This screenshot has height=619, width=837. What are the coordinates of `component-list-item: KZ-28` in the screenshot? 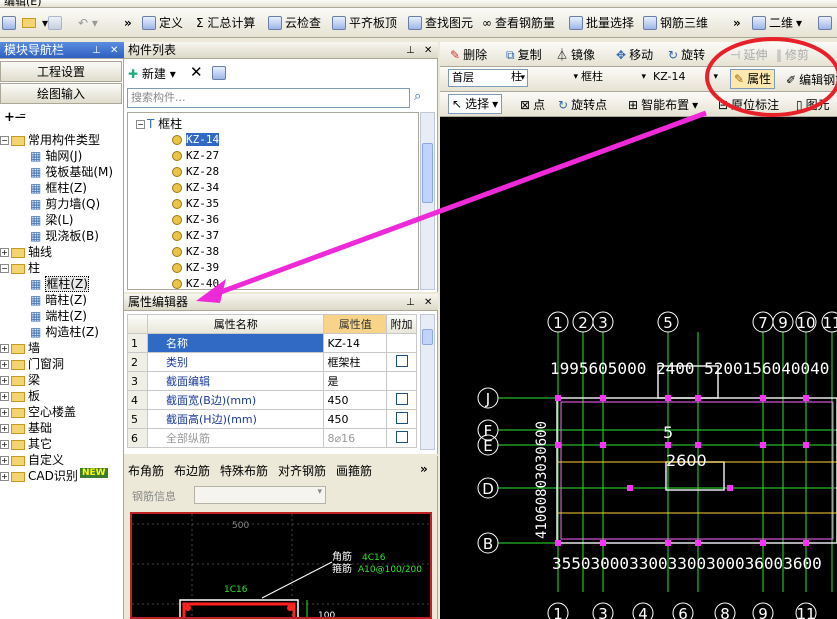 It's located at (195, 171).